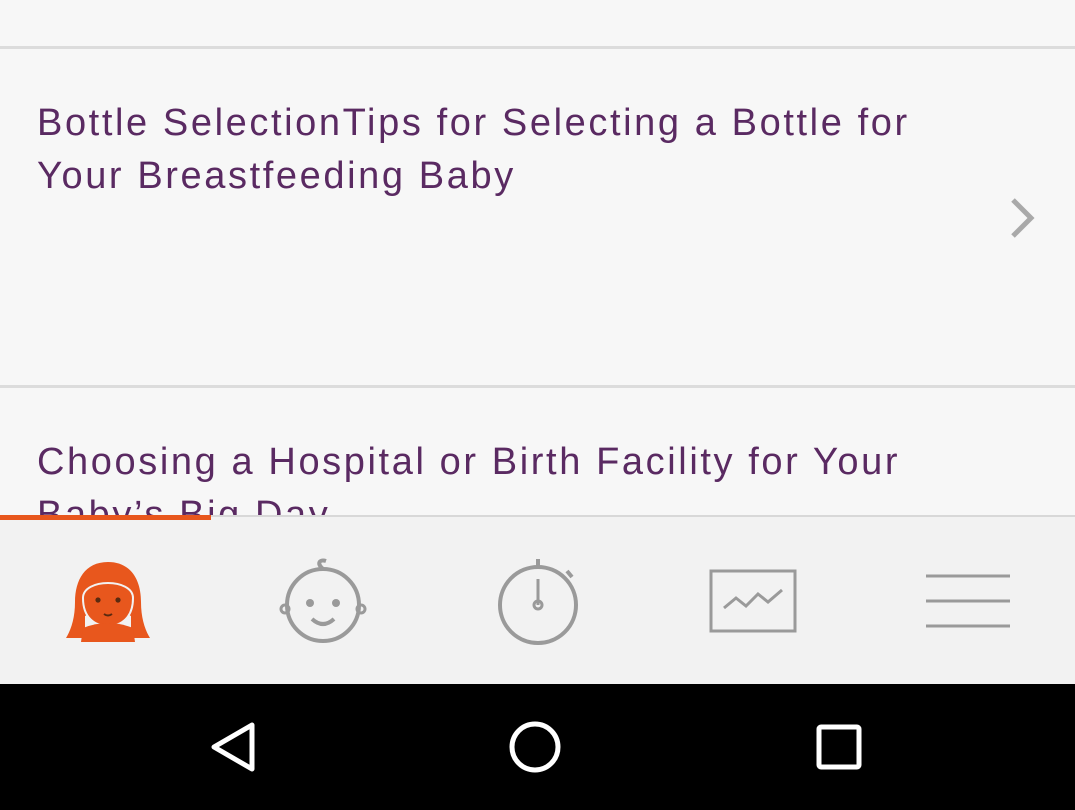 The height and width of the screenshot is (810, 1075). Describe the element at coordinates (105, 517) in the screenshot. I see `active-tab-indicator` at that location.